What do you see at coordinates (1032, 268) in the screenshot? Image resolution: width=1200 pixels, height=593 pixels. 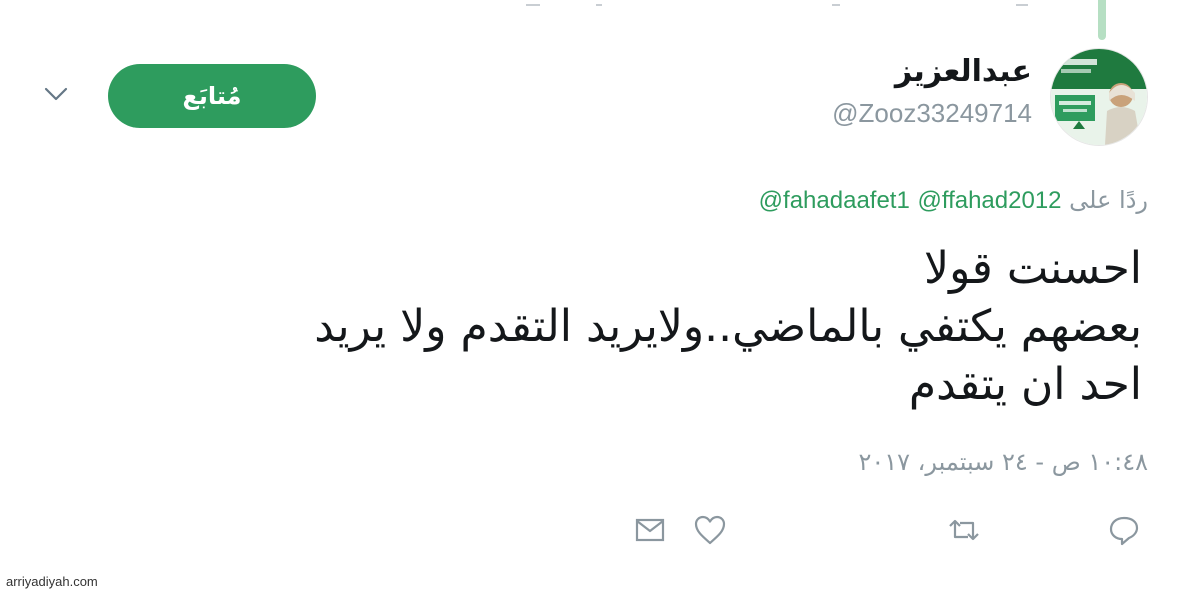 I see `tweet-line: احسنت قولا` at bounding box center [1032, 268].